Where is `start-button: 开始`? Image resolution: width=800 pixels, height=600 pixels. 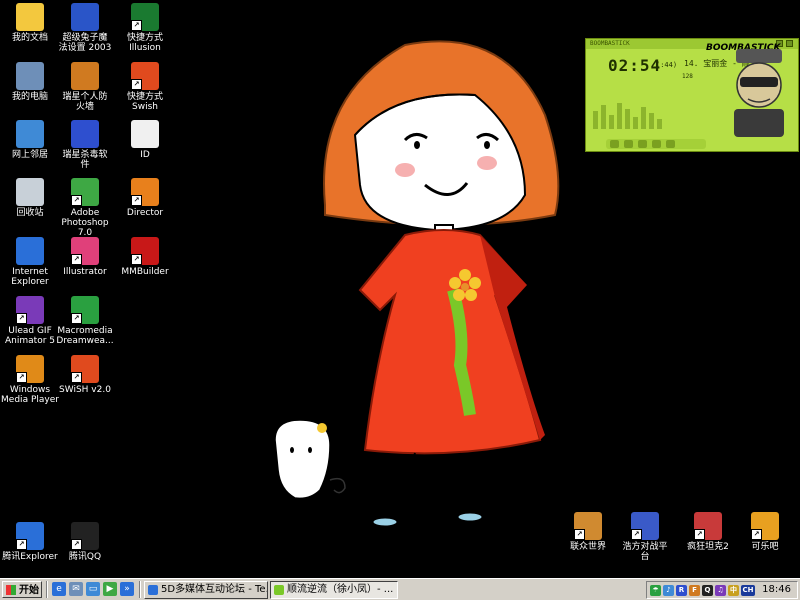
start-button: 开始 is located at coordinates (22, 589).